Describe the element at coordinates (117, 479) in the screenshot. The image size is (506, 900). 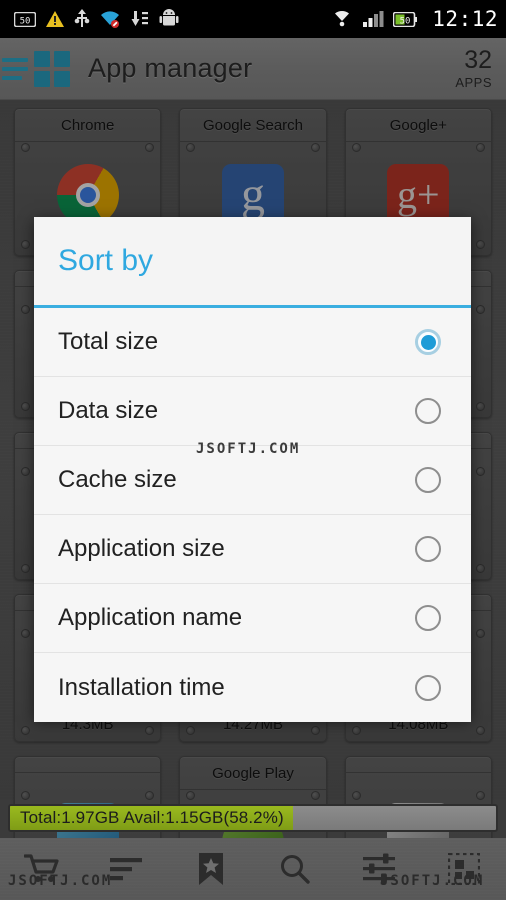
I see `sort-option-label: Cache size` at that location.